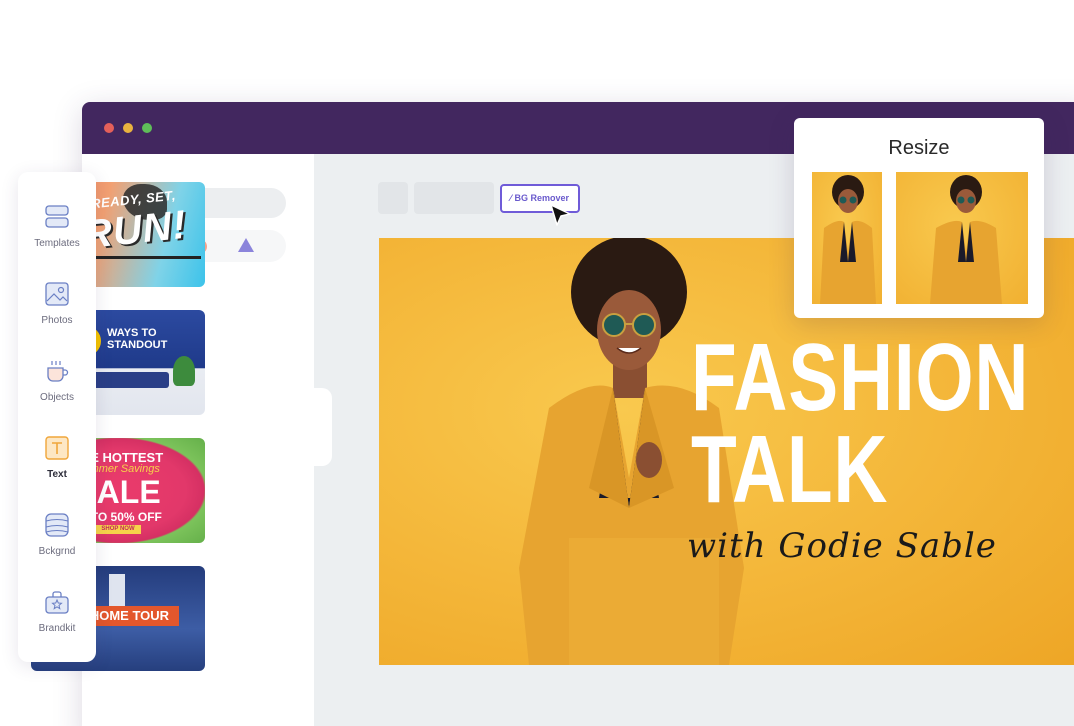  What do you see at coordinates (58, 371) in the screenshot?
I see `objects-icon` at bounding box center [58, 371].